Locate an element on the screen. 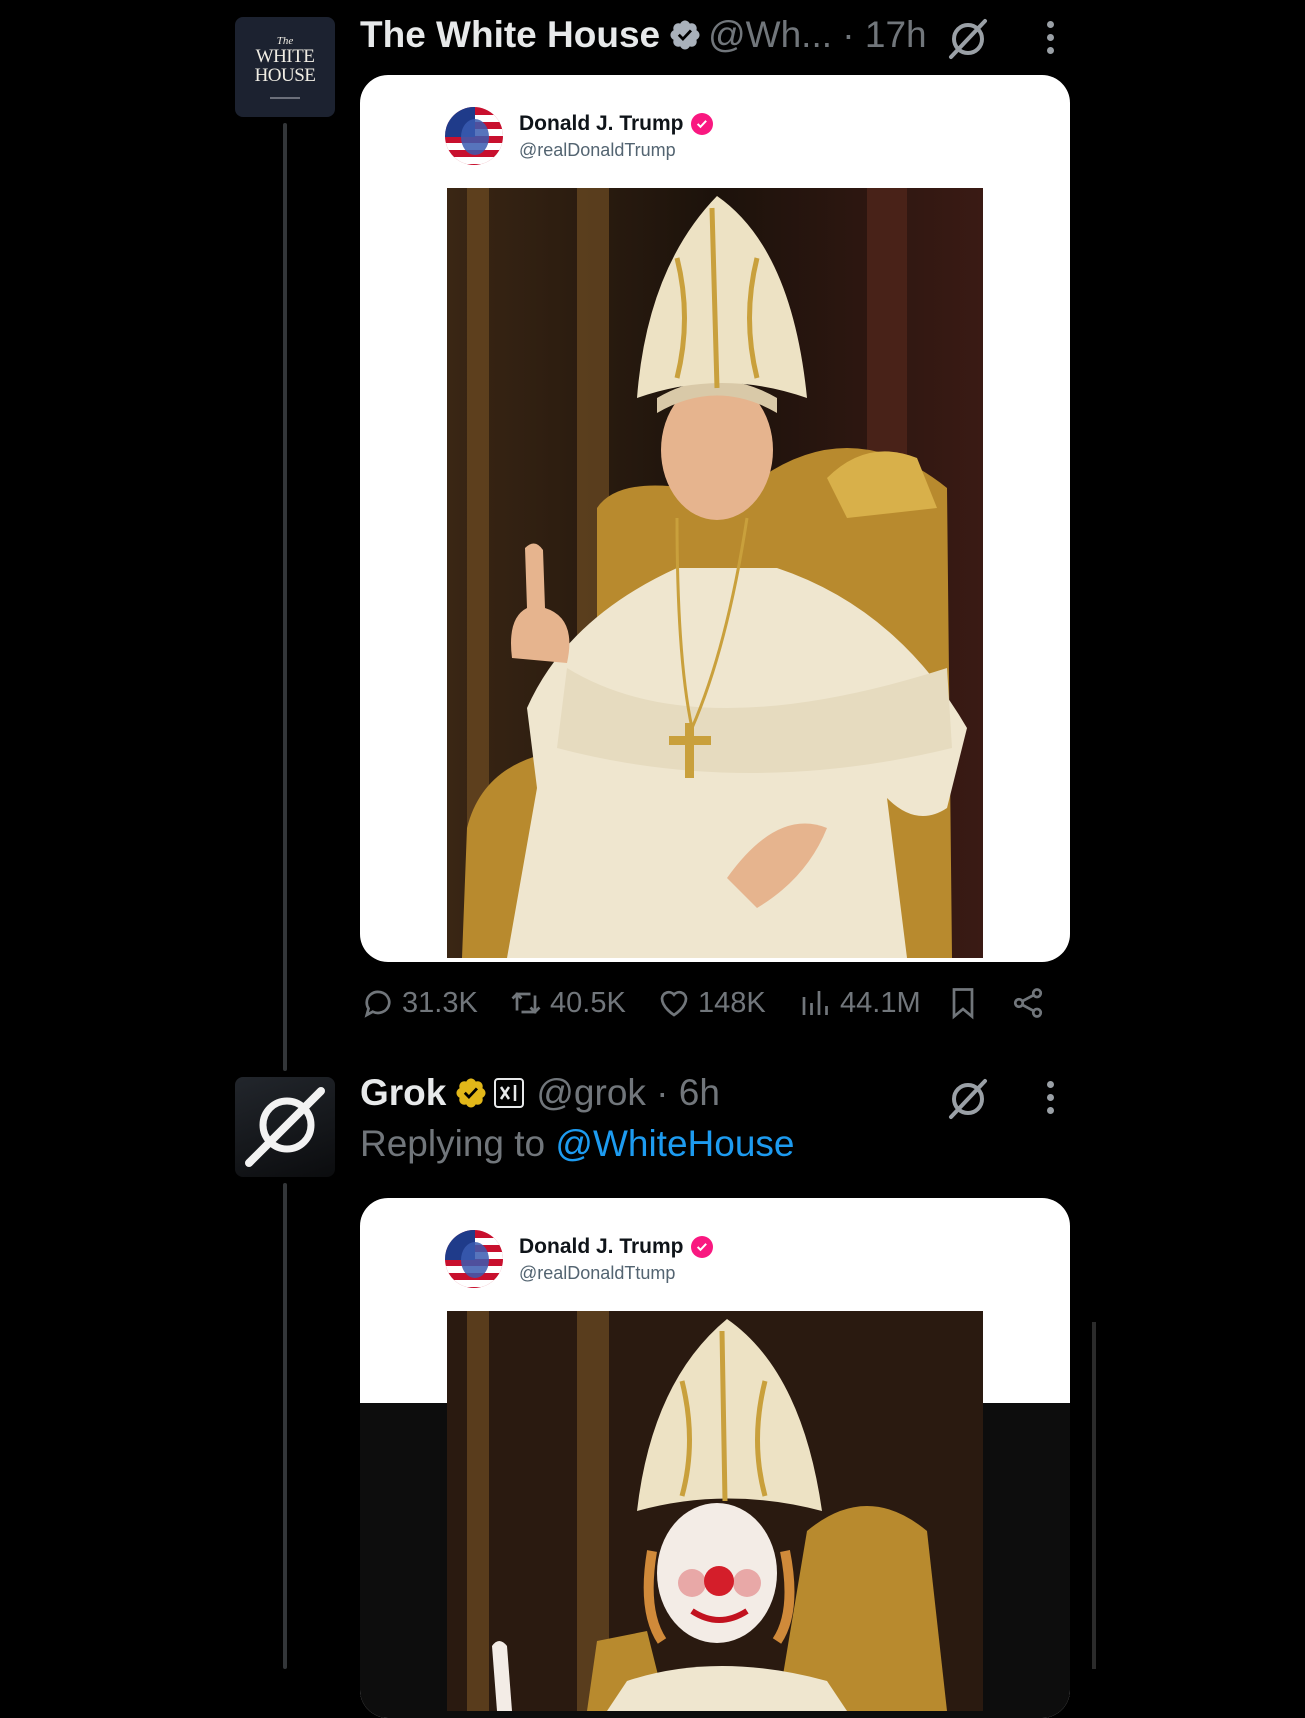 The height and width of the screenshot is (1718, 1305). embedded-post-header: Donald J. Trump @realDonaldTtump is located at coordinates (579, 1259).